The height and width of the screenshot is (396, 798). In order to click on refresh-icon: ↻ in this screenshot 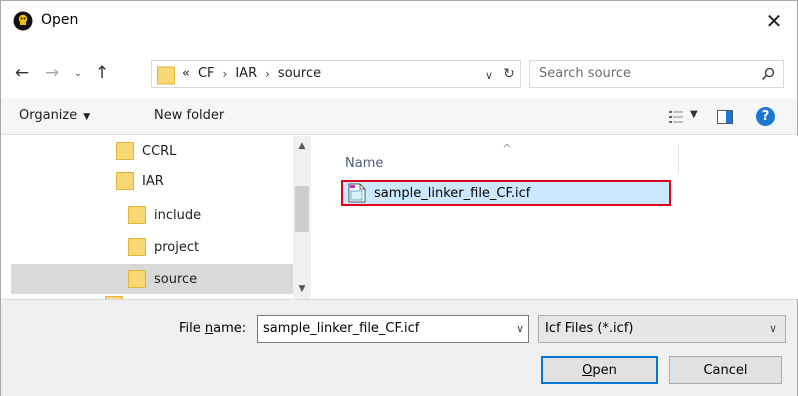, I will do `click(509, 74)`.